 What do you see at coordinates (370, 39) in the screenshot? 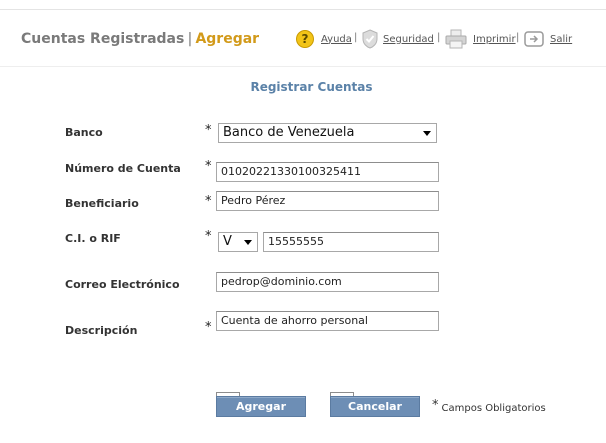
I see `shield-icon` at bounding box center [370, 39].